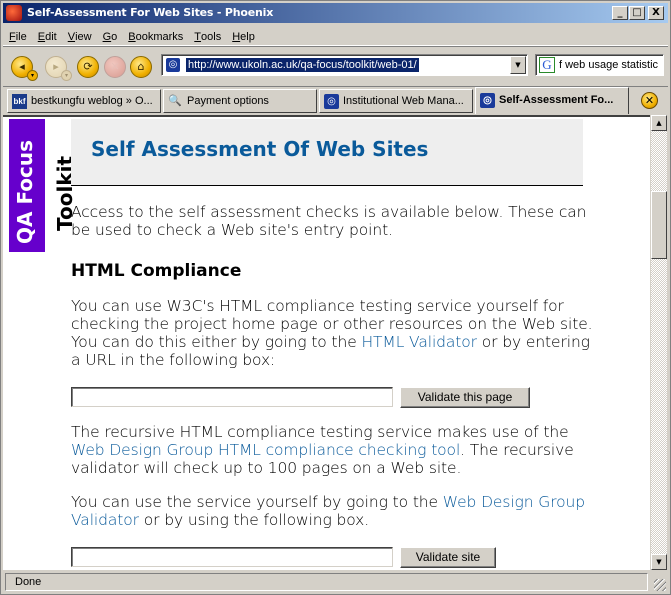 Image resolution: width=671 pixels, height=595 pixels. I want to click on qa-focus-logo-text: QA Focus, so click(25, 191).